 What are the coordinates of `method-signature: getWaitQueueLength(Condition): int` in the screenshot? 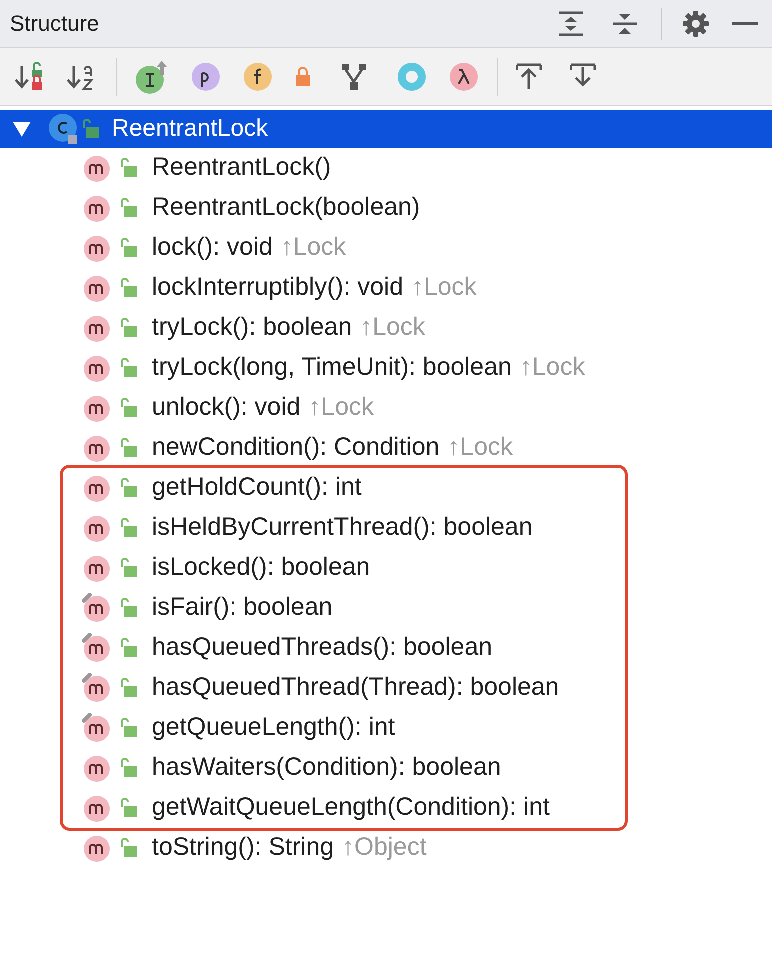 It's located at (351, 808).